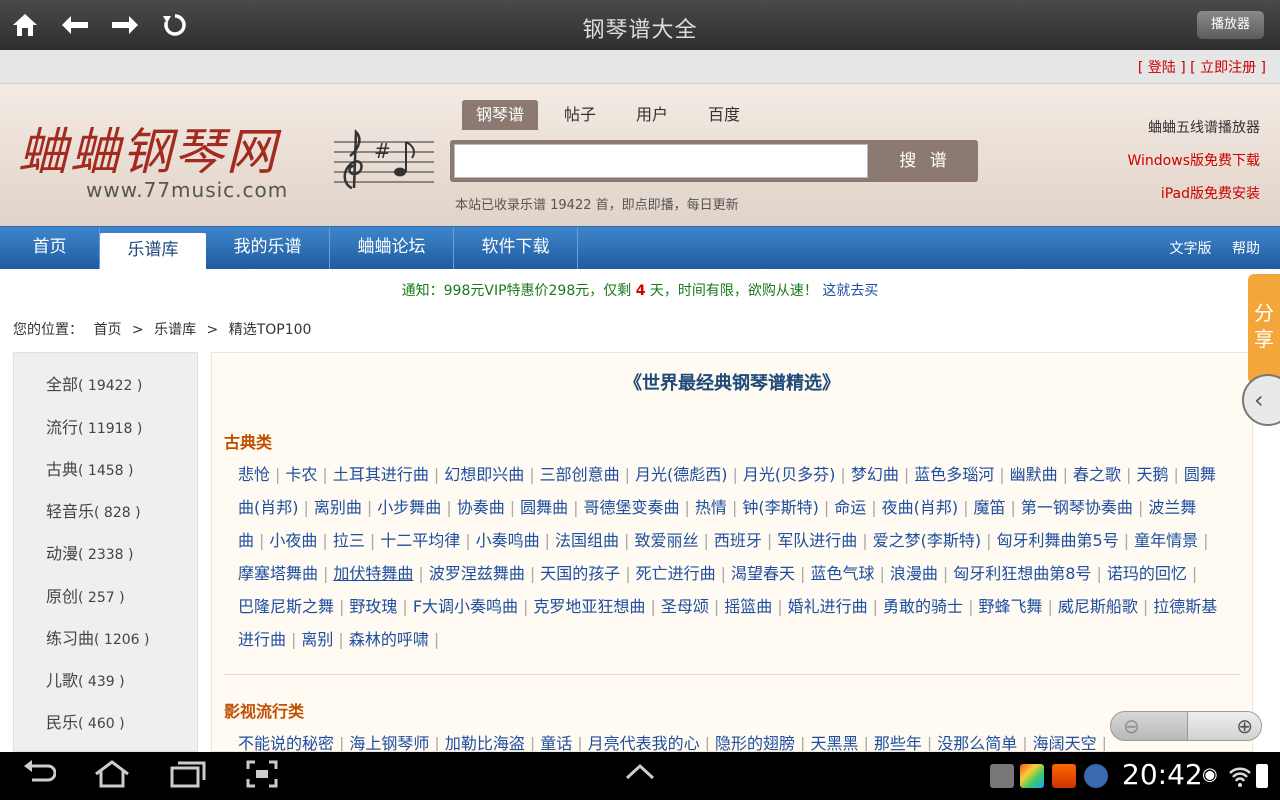  What do you see at coordinates (1002, 776) in the screenshot?
I see `gallery-notification-icon` at bounding box center [1002, 776].